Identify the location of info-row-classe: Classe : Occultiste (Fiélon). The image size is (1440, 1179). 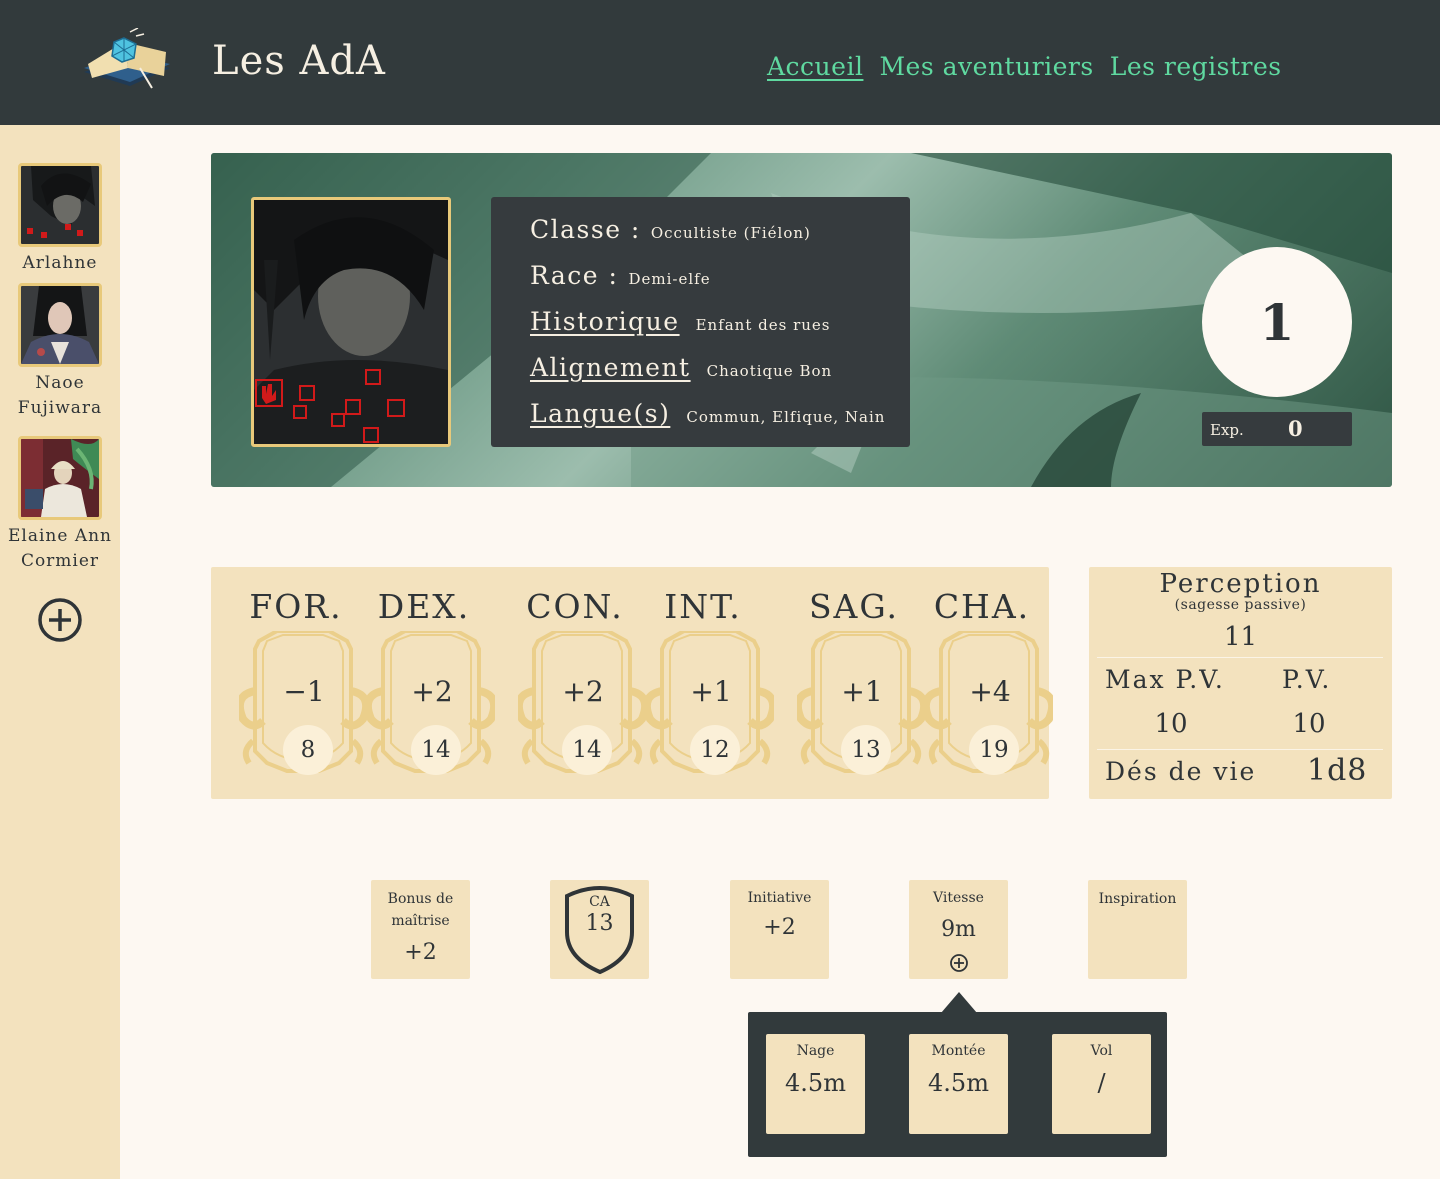
(720, 238).